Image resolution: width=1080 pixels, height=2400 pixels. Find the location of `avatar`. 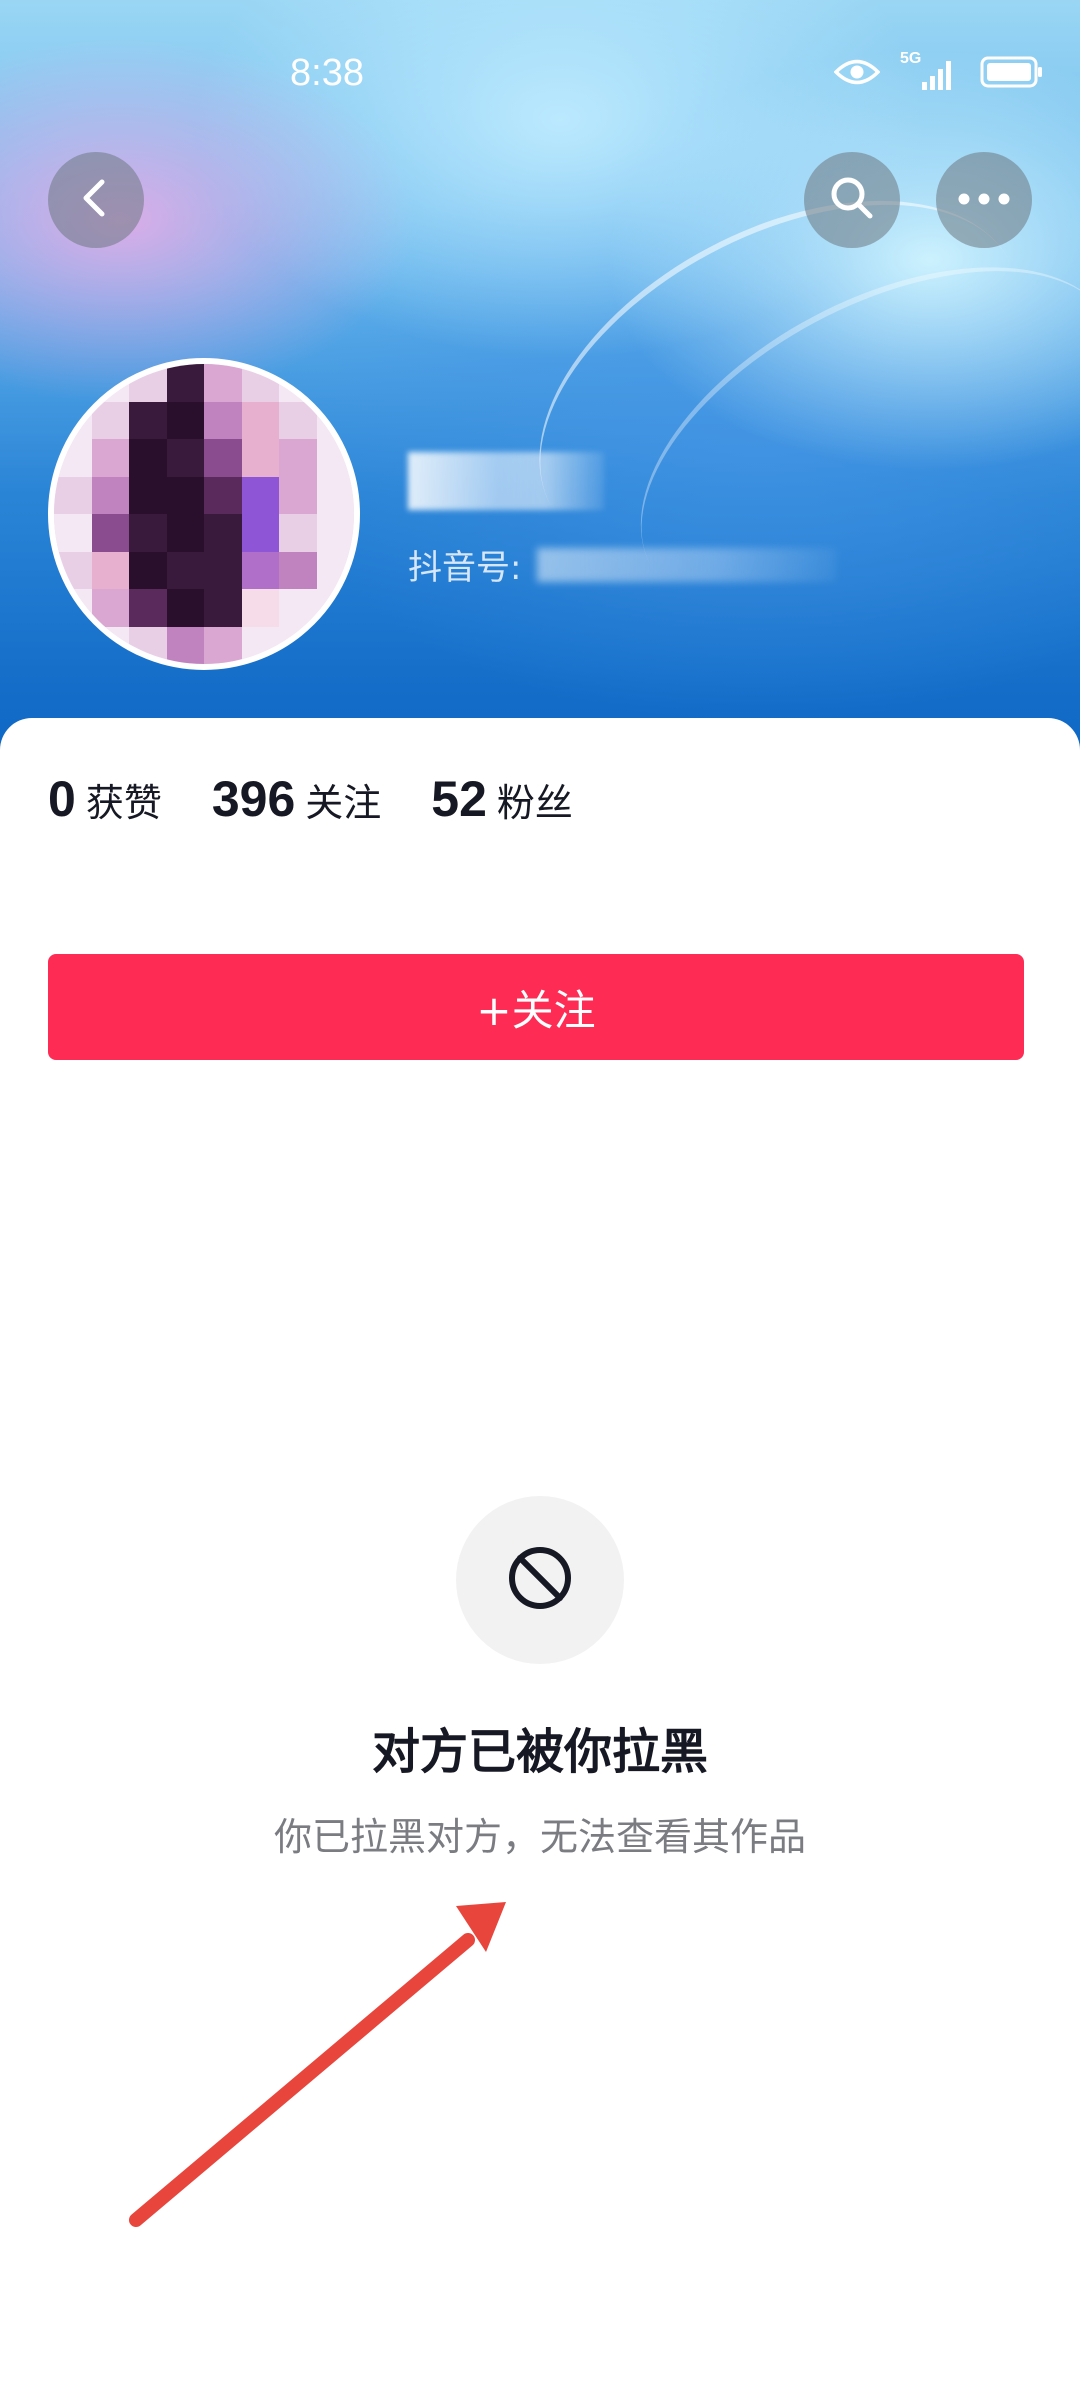

avatar is located at coordinates (204, 514).